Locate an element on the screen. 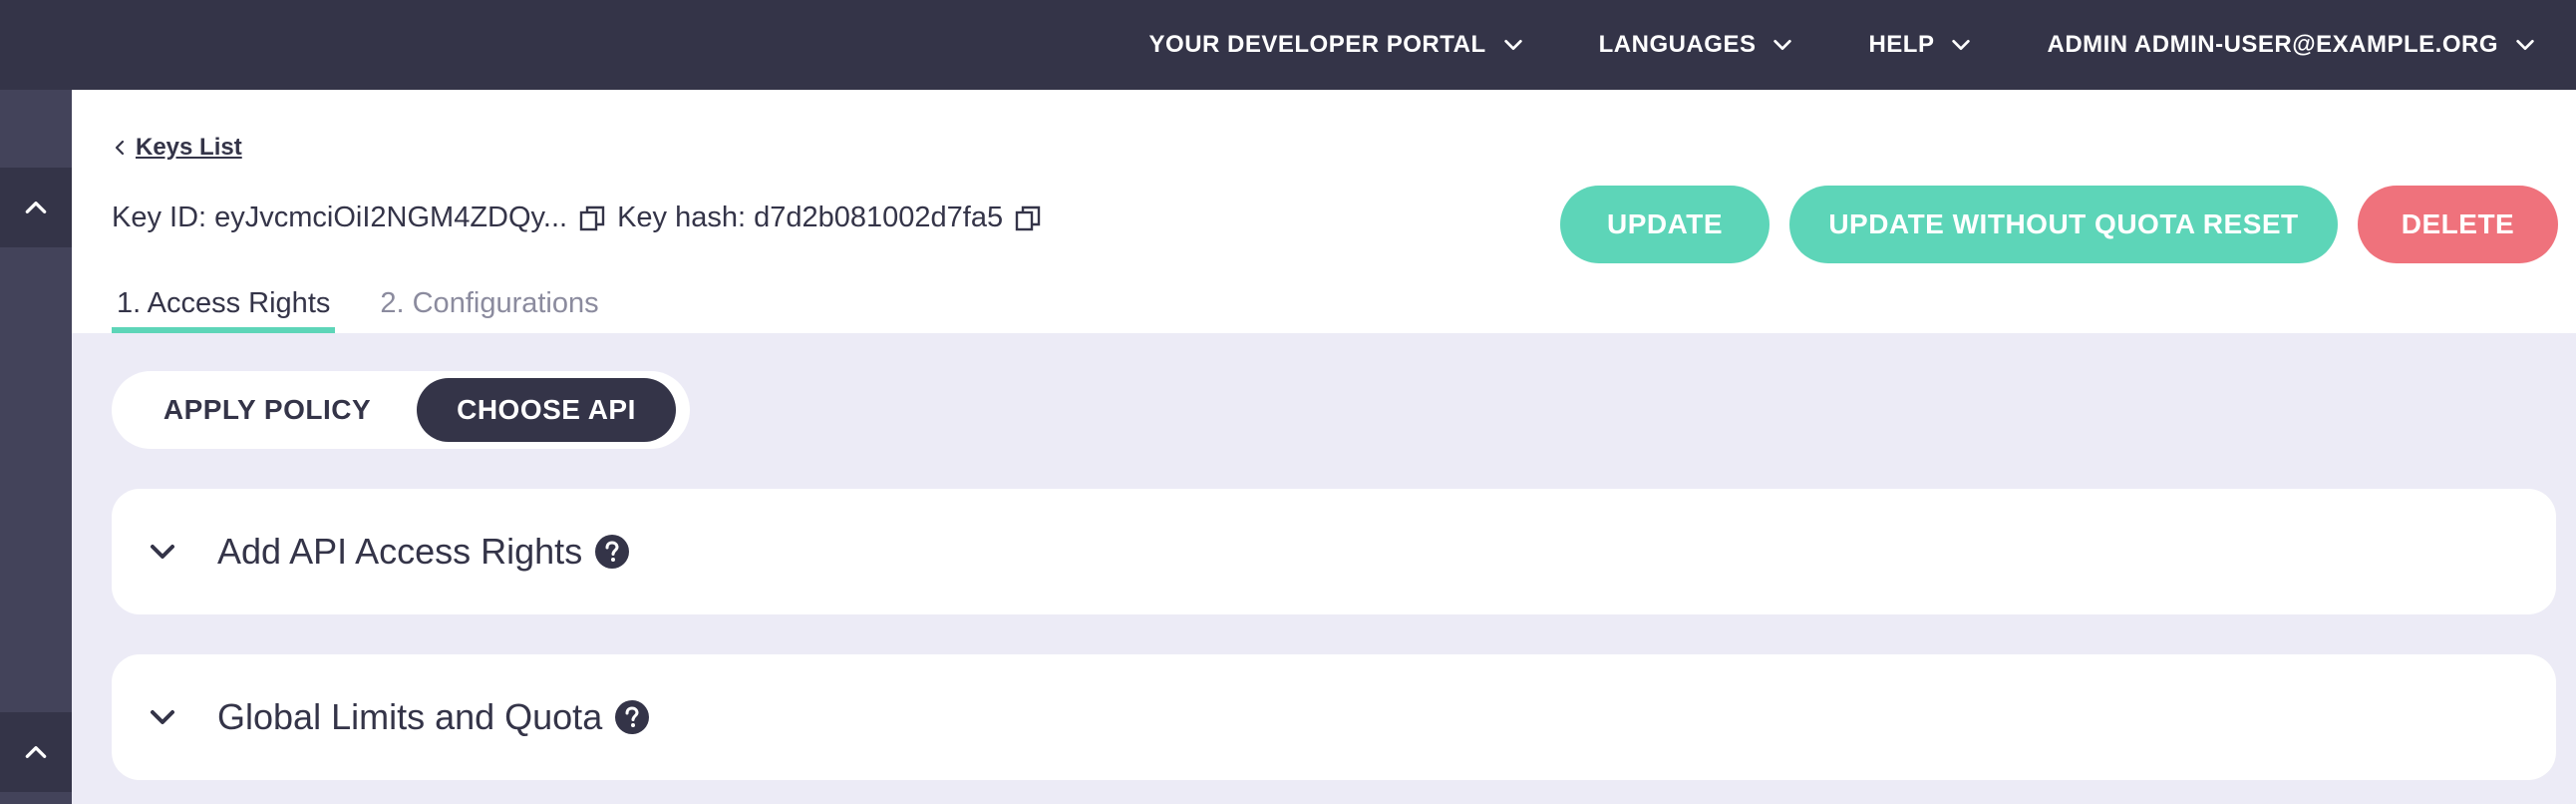 Image resolution: width=2576 pixels, height=804 pixels. panel-title: Add API Access Rights is located at coordinates (400, 551).